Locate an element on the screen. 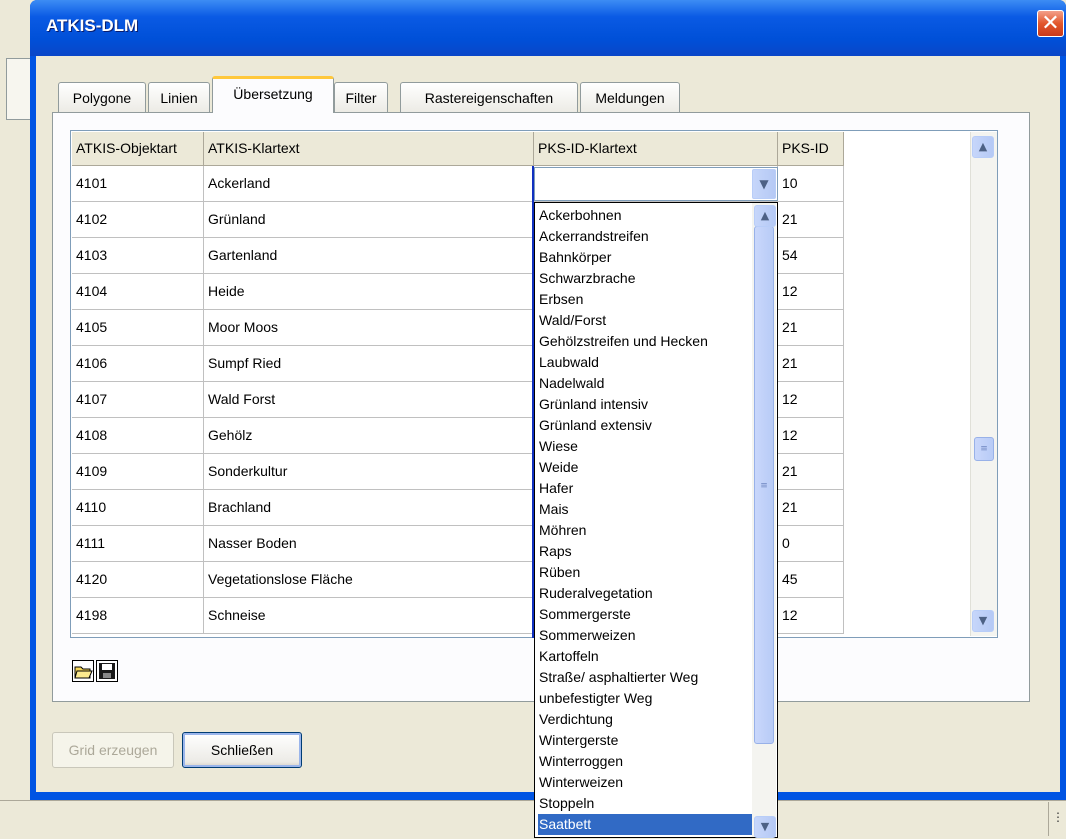  title-bar is located at coordinates (548, 28).